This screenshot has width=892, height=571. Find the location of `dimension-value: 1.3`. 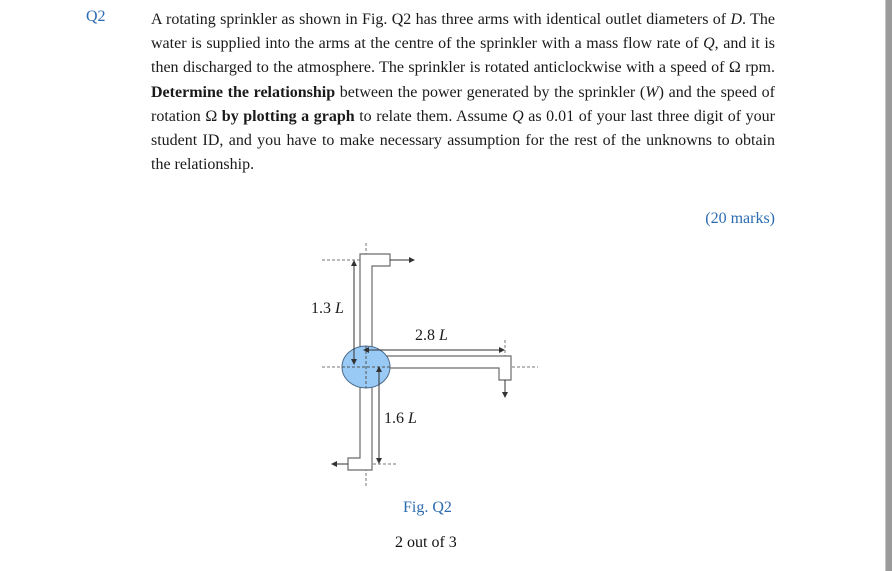

dimension-value: 1.3 is located at coordinates (323, 308).